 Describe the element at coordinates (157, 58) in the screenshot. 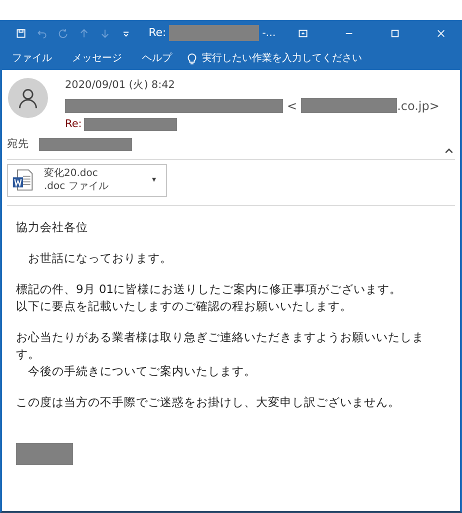

I see `menu-tab: ヘルプ` at that location.